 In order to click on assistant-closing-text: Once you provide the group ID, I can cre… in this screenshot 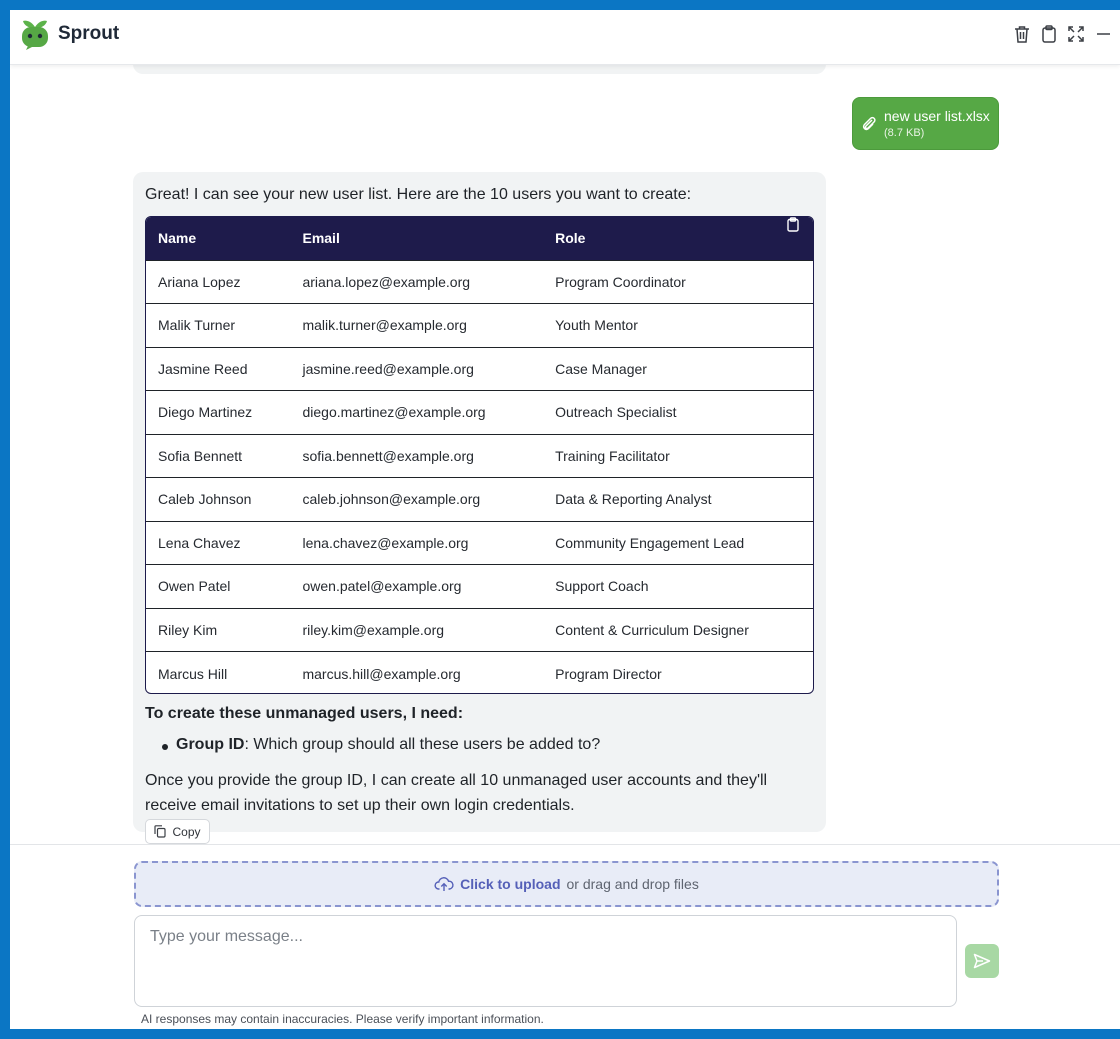, I will do `click(456, 793)`.